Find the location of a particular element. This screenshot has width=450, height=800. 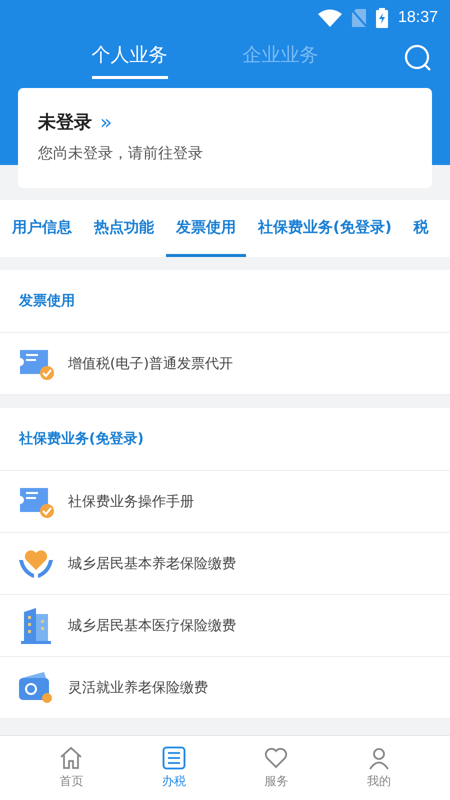

status-time: 18:37 is located at coordinates (418, 18).